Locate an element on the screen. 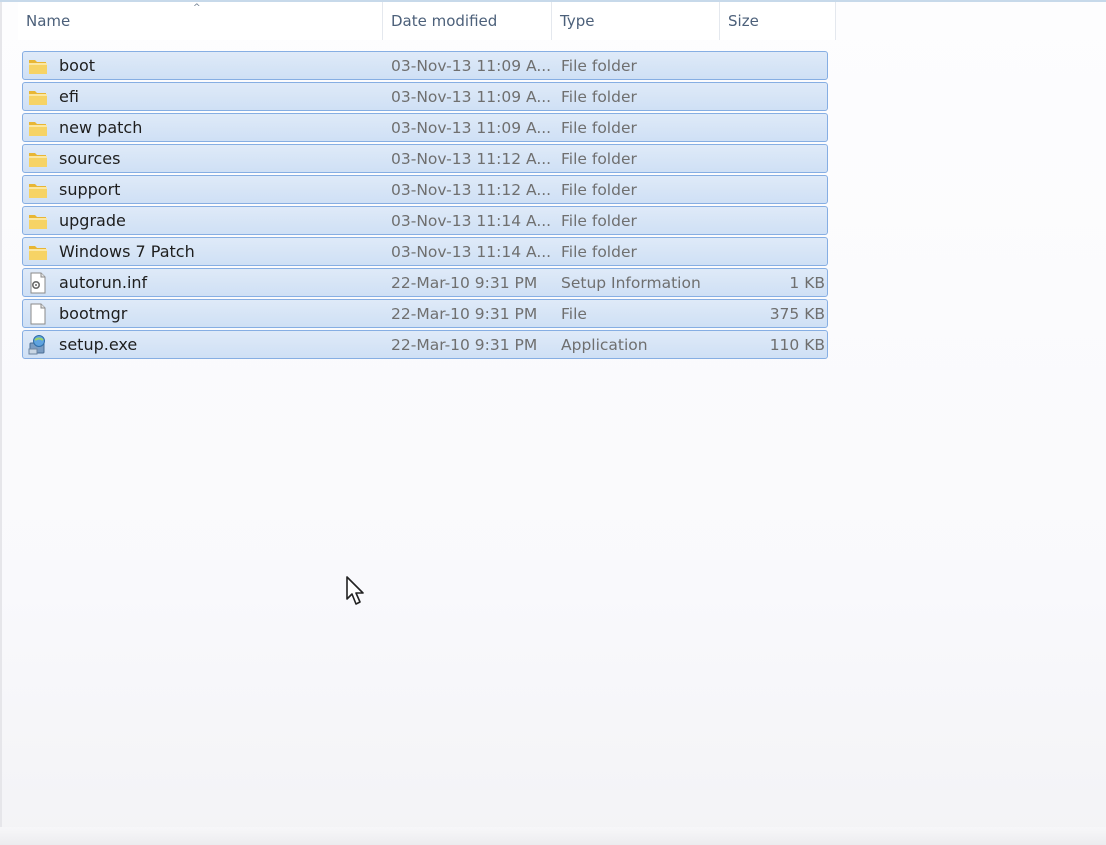  file-name-cell: upgrade is located at coordinates (207, 220).